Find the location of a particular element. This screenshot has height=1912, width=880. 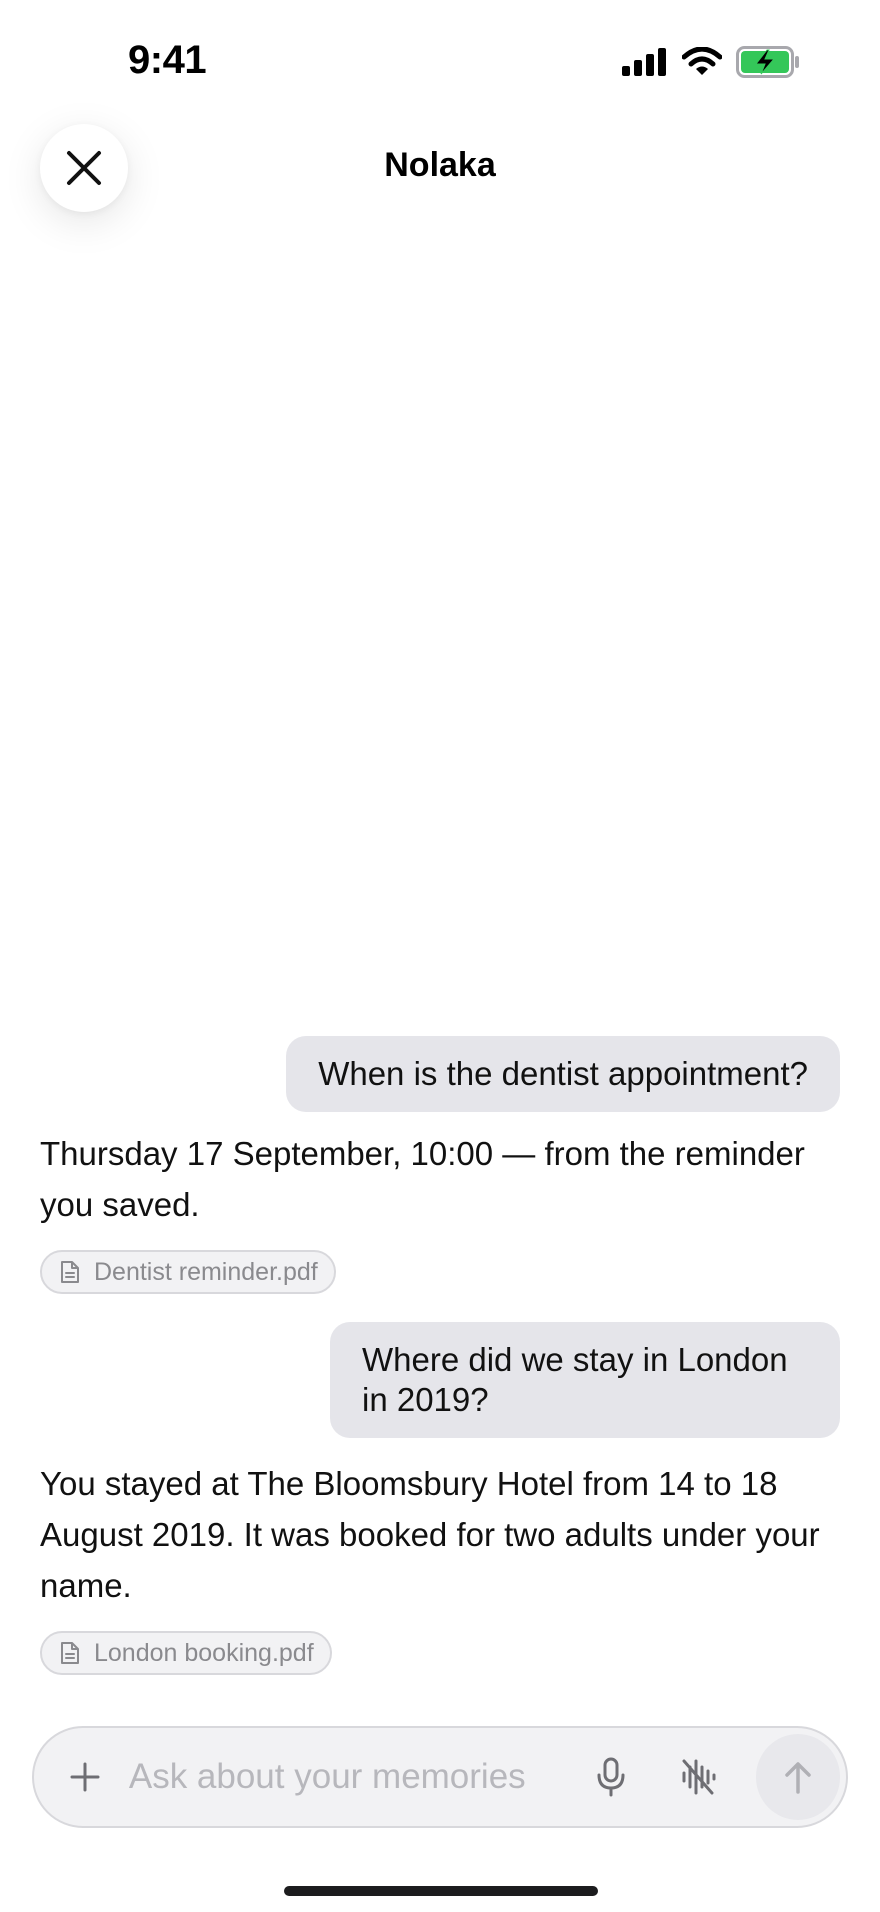

status-bar: 9:41 is located at coordinates (440, 65).